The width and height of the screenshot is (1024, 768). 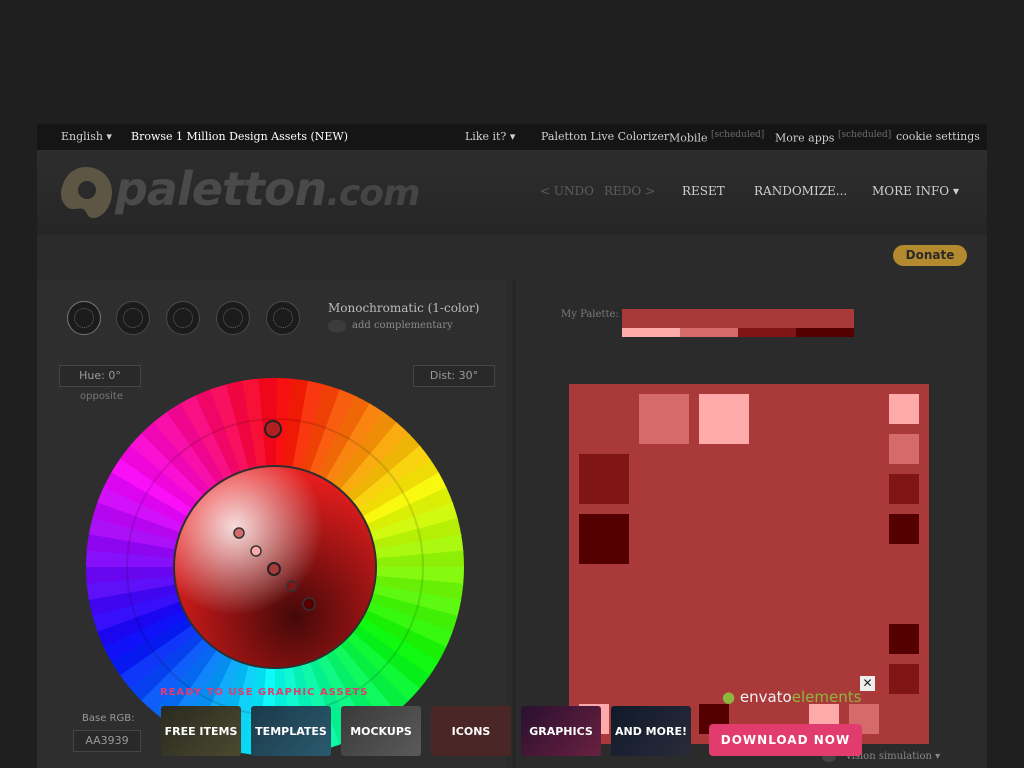 I want to click on preview-small-dark2-b, so click(x=904, y=639).